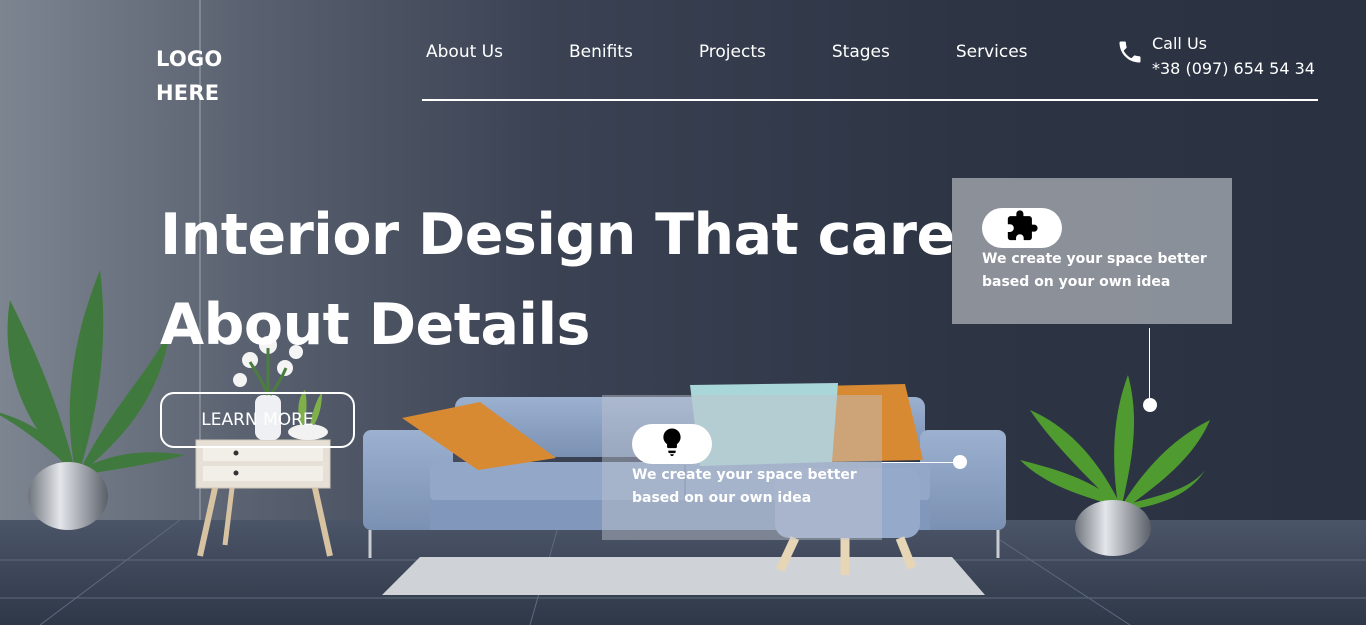 The image size is (1366, 625). What do you see at coordinates (189, 59) in the screenshot?
I see `logo-line-1: LOGO` at bounding box center [189, 59].